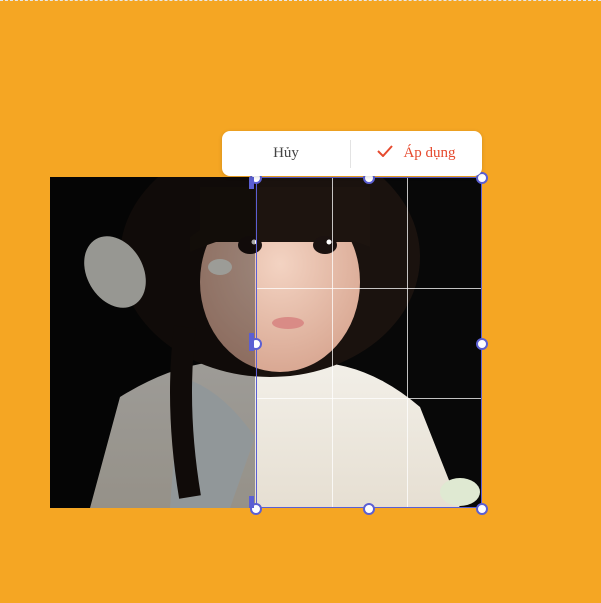  I want to click on cancel-button: Hủy, so click(286, 153).